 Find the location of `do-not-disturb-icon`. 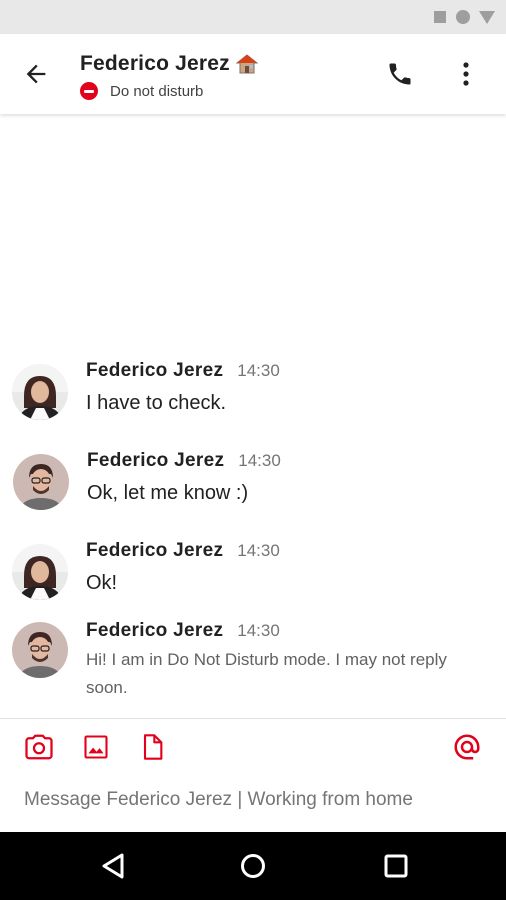

do-not-disturb-icon is located at coordinates (89, 91).